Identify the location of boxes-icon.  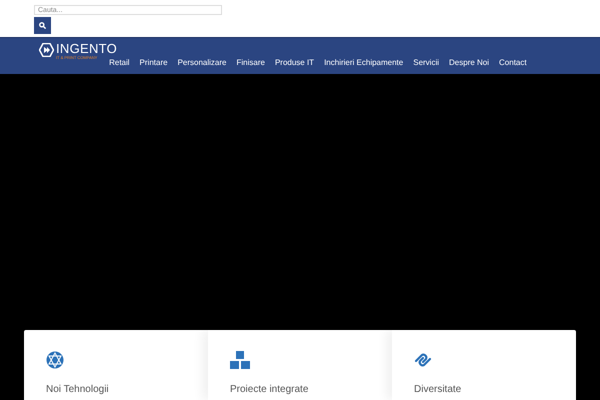
(240, 360).